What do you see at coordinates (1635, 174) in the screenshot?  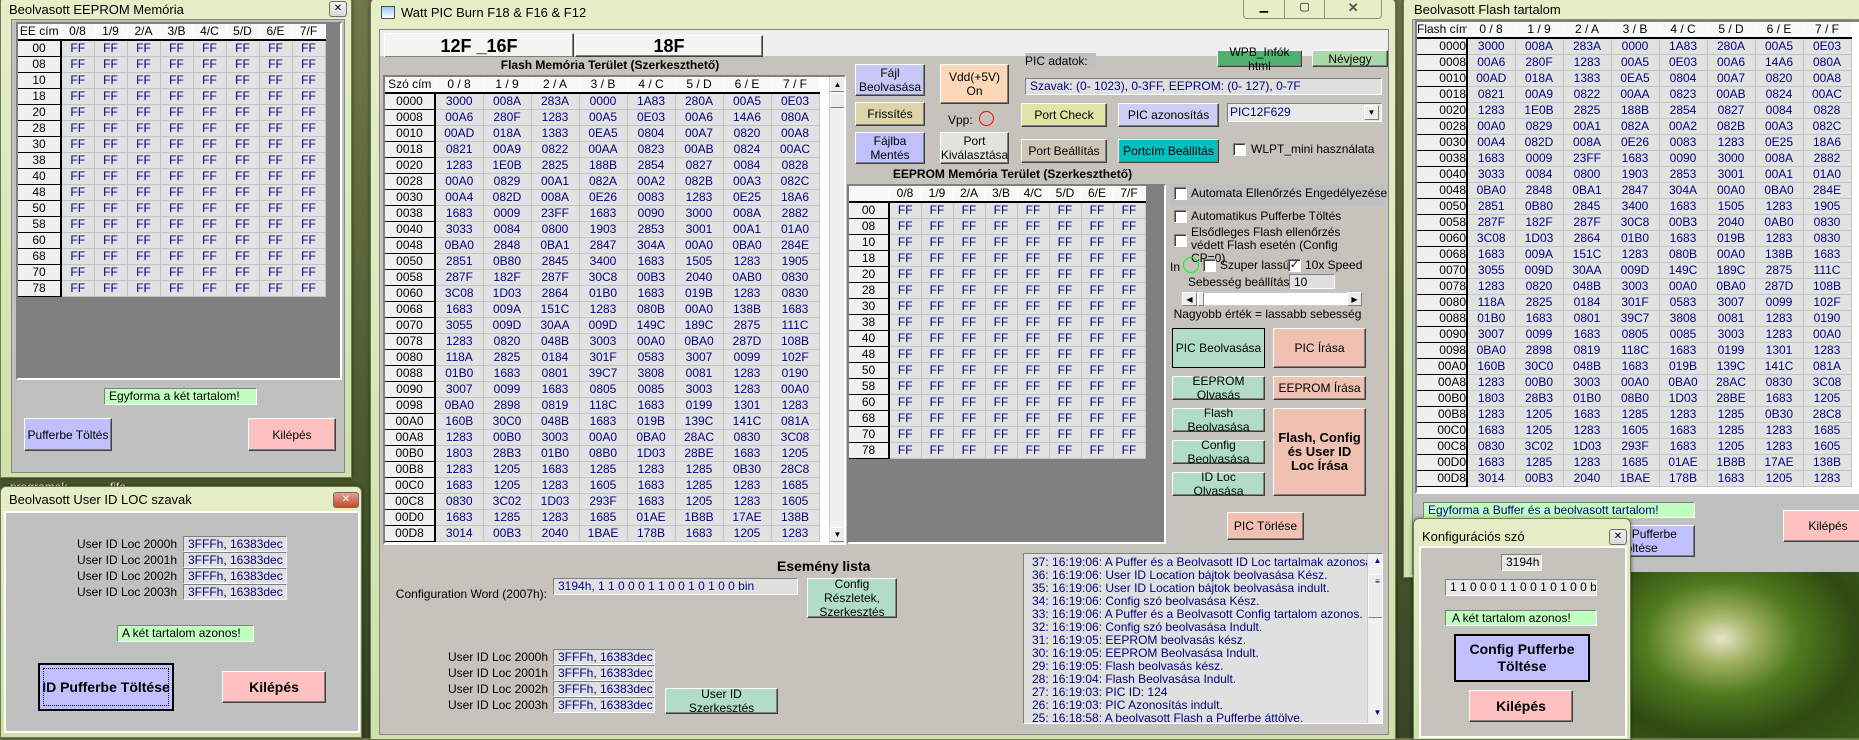 I see `memory-cell: 1903` at bounding box center [1635, 174].